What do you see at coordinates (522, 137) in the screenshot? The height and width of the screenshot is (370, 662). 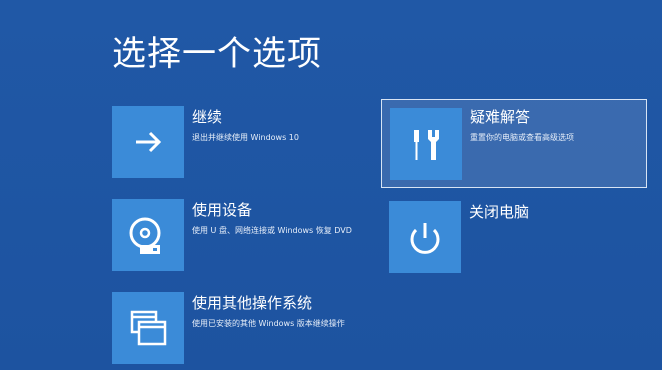 I see `troubleshoot-description: 重置你的电脑或查看高级选项` at bounding box center [522, 137].